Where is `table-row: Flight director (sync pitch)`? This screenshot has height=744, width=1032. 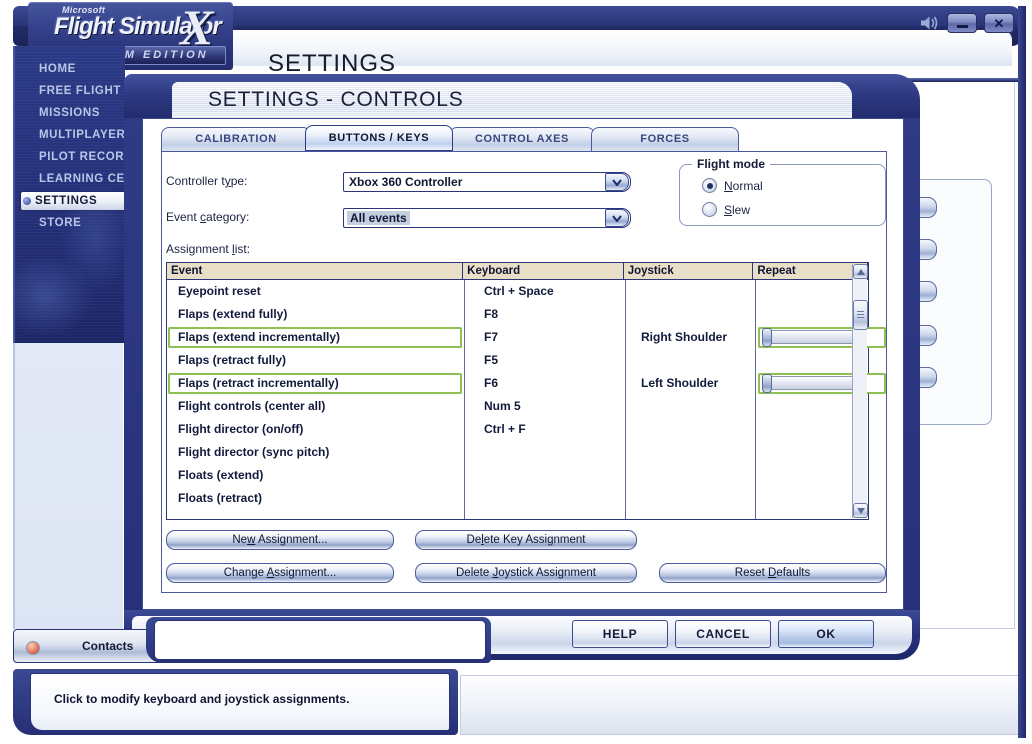 table-row: Flight director (sync pitch) is located at coordinates (517, 452).